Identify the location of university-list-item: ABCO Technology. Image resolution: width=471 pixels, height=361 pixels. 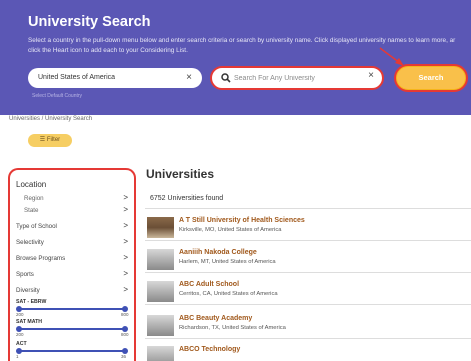
(309, 352).